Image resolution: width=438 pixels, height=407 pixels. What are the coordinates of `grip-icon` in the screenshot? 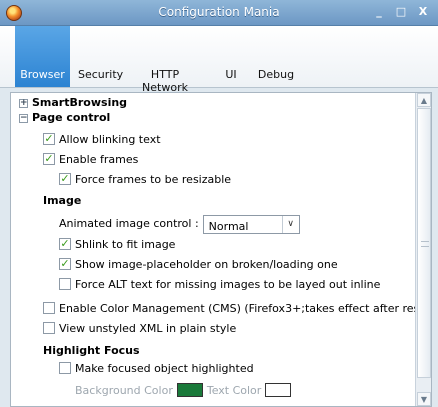 It's located at (425, 244).